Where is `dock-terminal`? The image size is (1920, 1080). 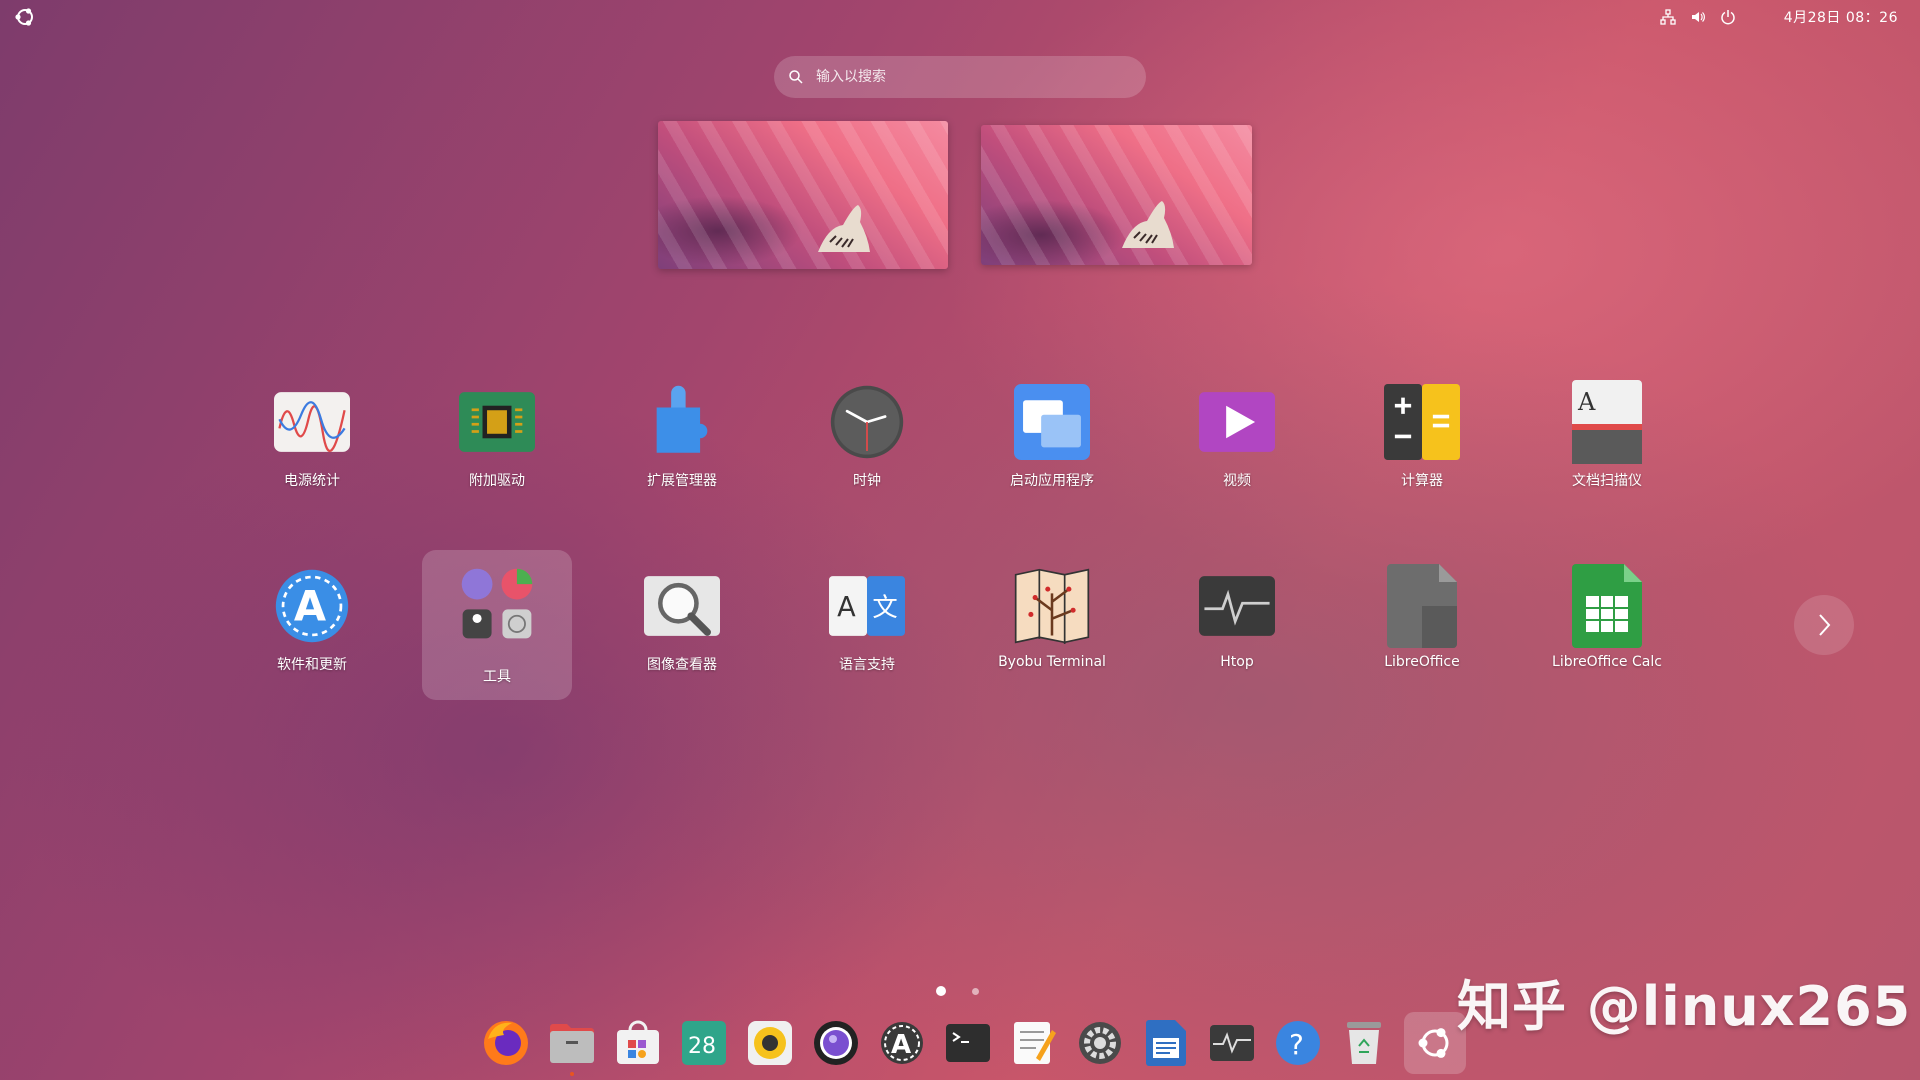 dock-terminal is located at coordinates (968, 1043).